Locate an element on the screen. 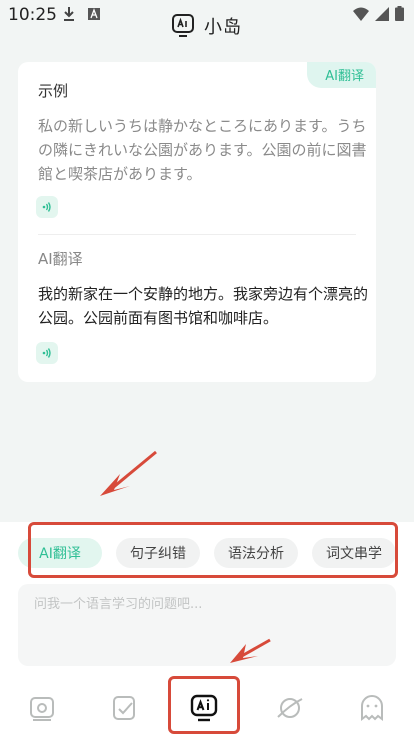 The height and width of the screenshot is (736, 414). planet-icon is located at coordinates (290, 708).